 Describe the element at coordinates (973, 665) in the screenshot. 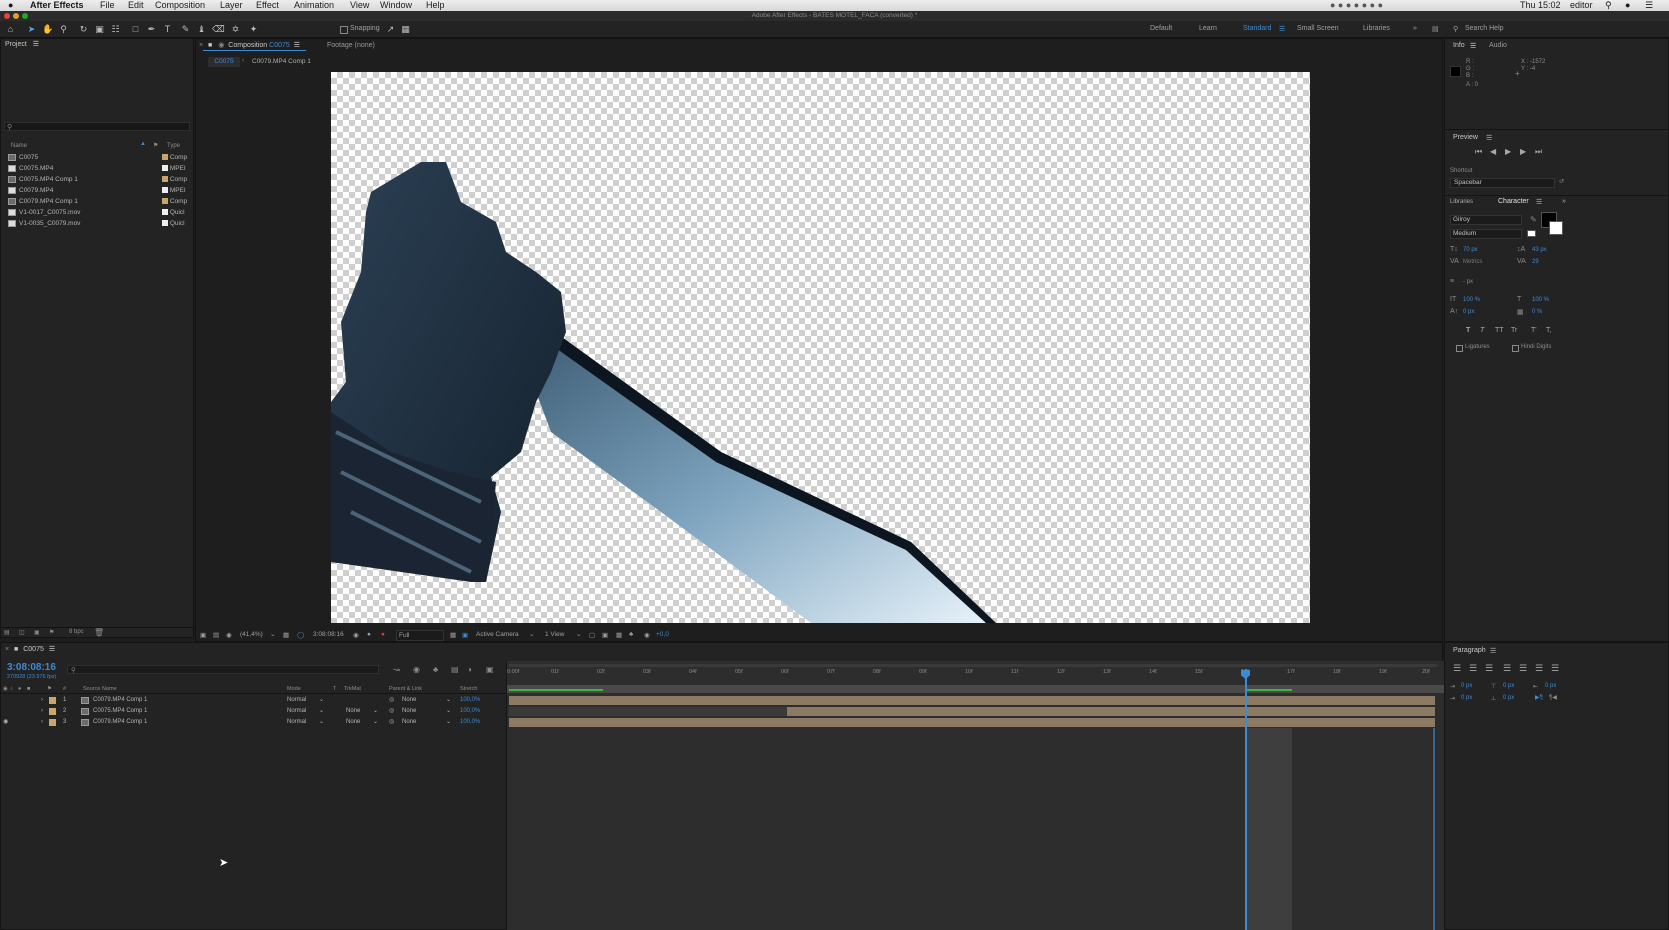

I see `work-area-bar` at that location.